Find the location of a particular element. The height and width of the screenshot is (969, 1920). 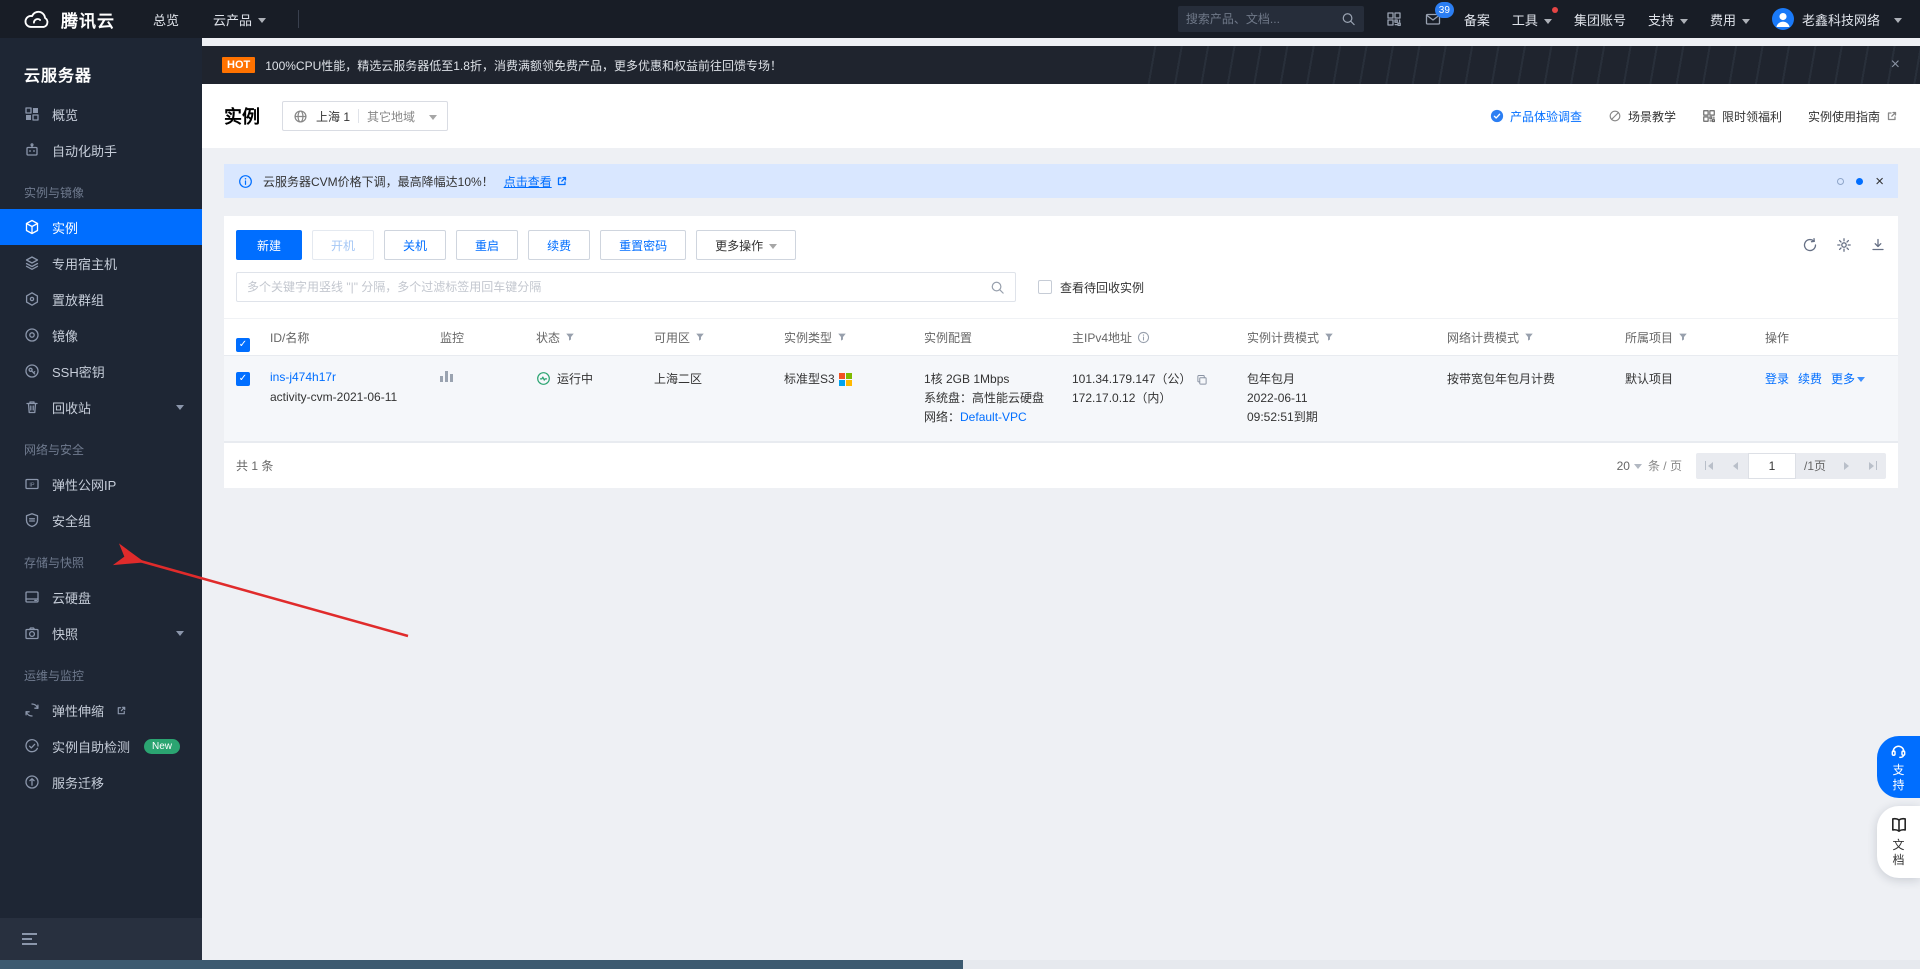

more-link: 更多 is located at coordinates (1848, 378).